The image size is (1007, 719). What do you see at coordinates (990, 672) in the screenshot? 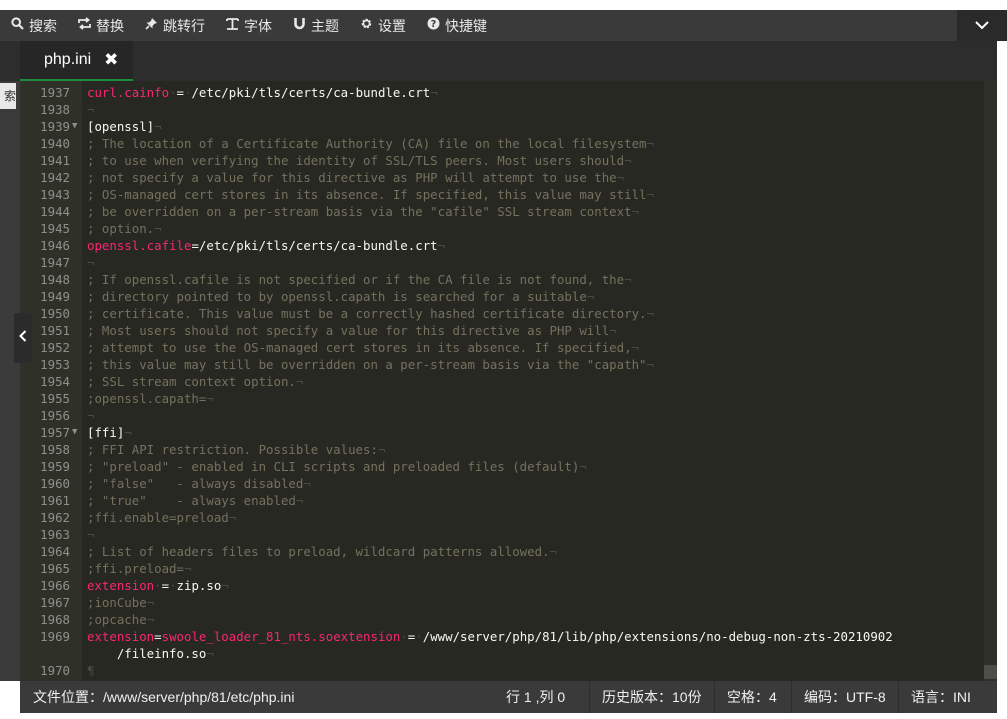
I see `scrollbar-thumb` at bounding box center [990, 672].